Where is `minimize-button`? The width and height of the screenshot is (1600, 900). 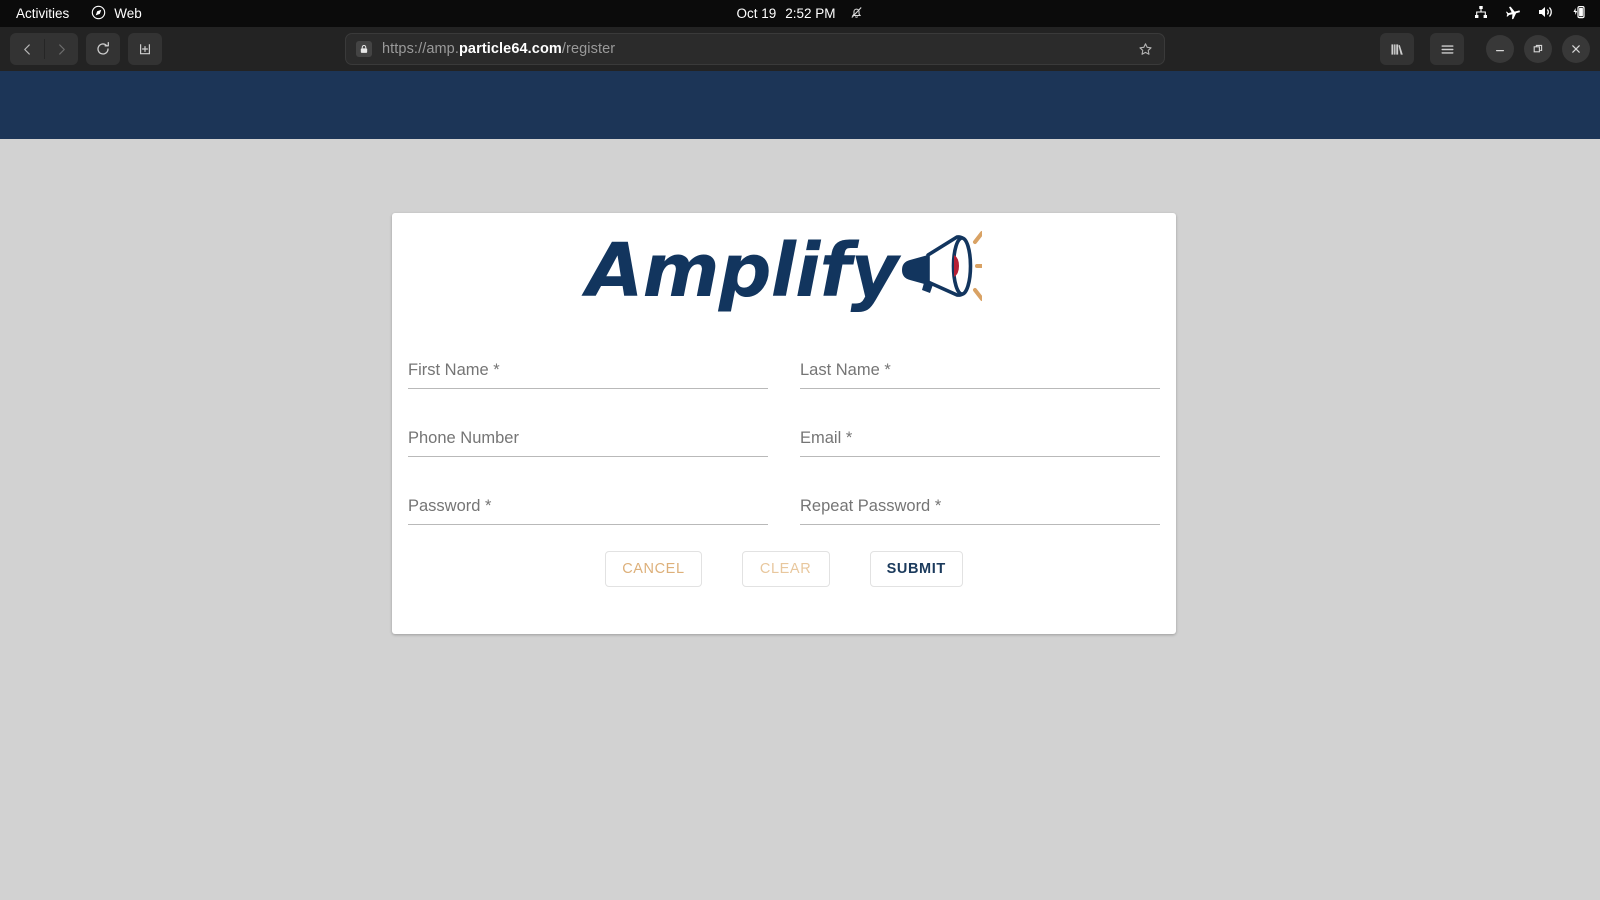 minimize-button is located at coordinates (1500, 49).